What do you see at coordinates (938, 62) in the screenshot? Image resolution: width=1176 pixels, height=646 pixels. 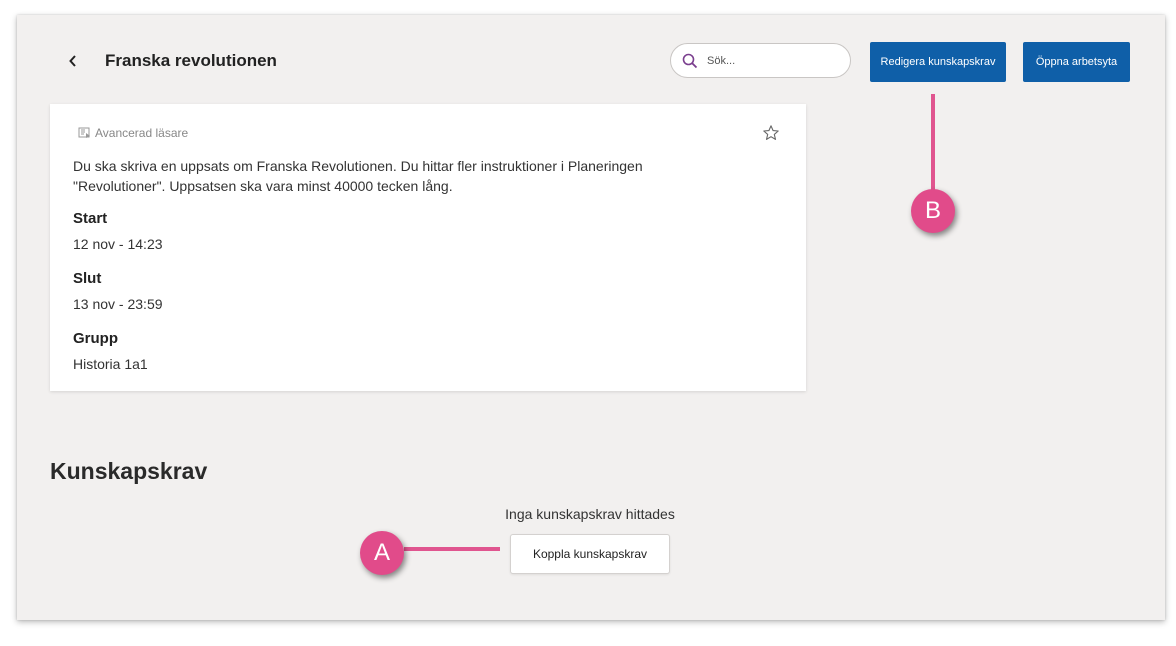 I see `edit-criteria-button: Redigera kunskapskrav` at bounding box center [938, 62].